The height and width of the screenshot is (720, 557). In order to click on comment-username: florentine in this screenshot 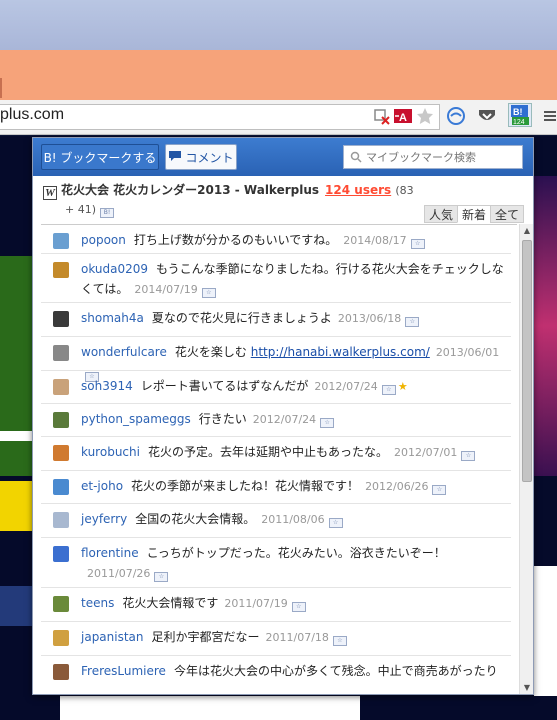, I will do `click(110, 553)`.